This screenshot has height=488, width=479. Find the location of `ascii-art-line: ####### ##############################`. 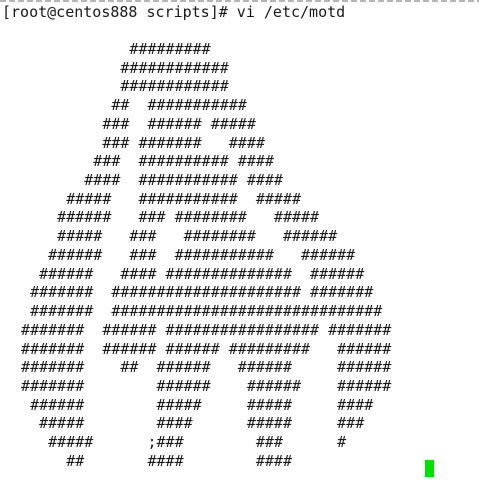

ascii-art-line: ####### ############################## is located at coordinates (193, 311).